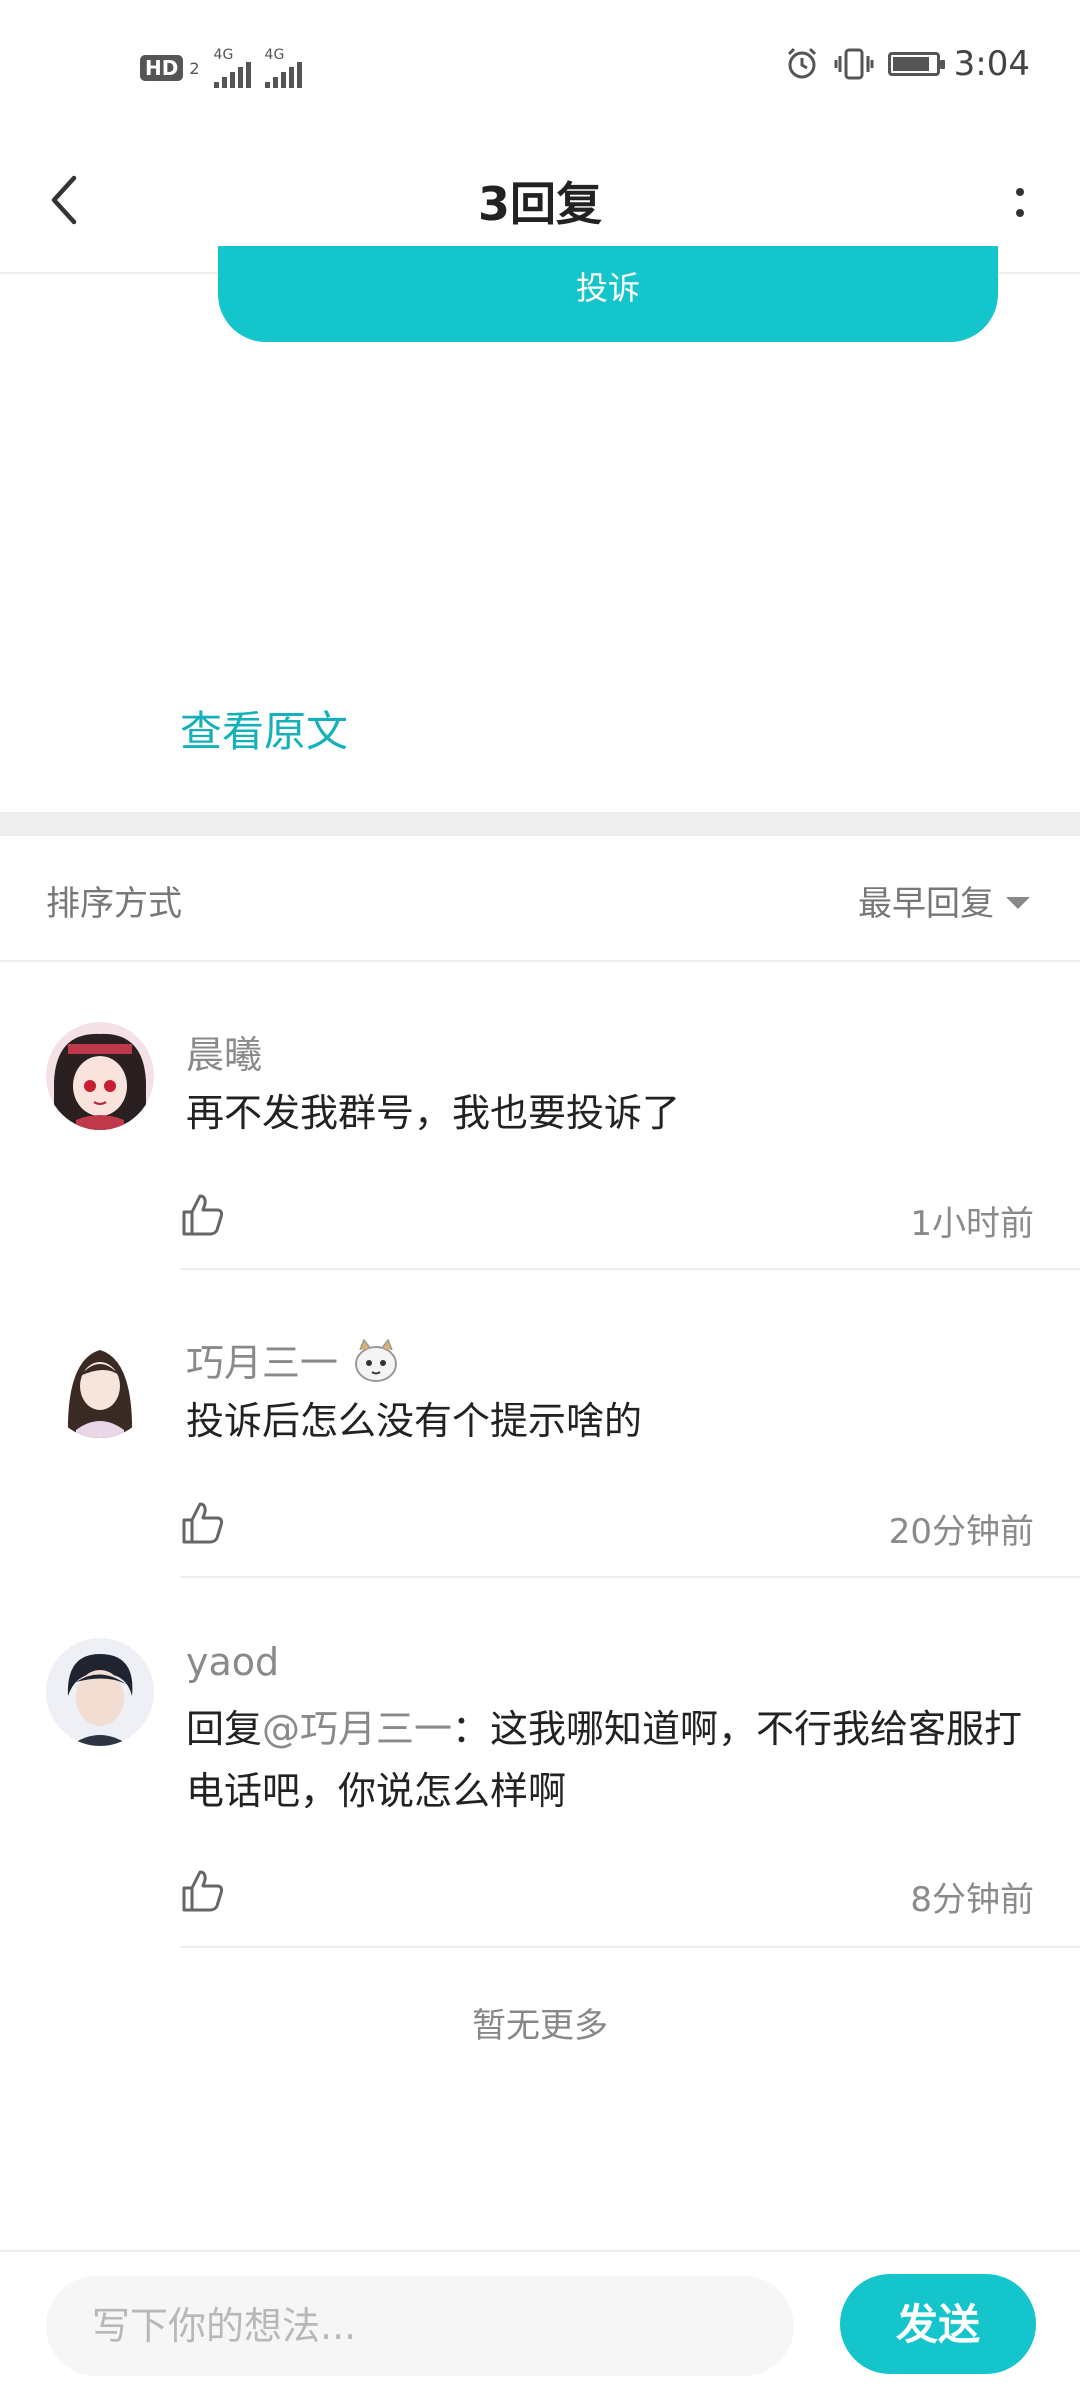  I want to click on comment-username: 晨曦, so click(224, 1051).